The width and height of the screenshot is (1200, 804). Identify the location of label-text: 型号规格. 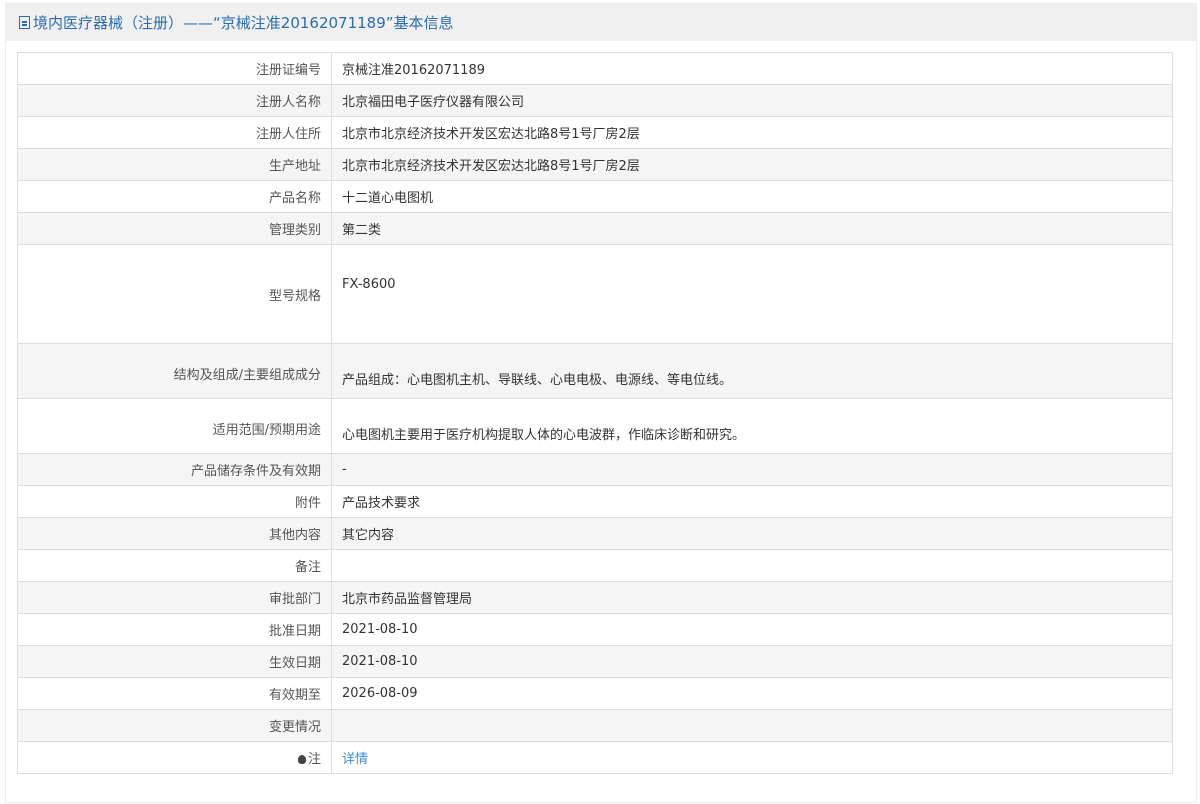
(294, 296).